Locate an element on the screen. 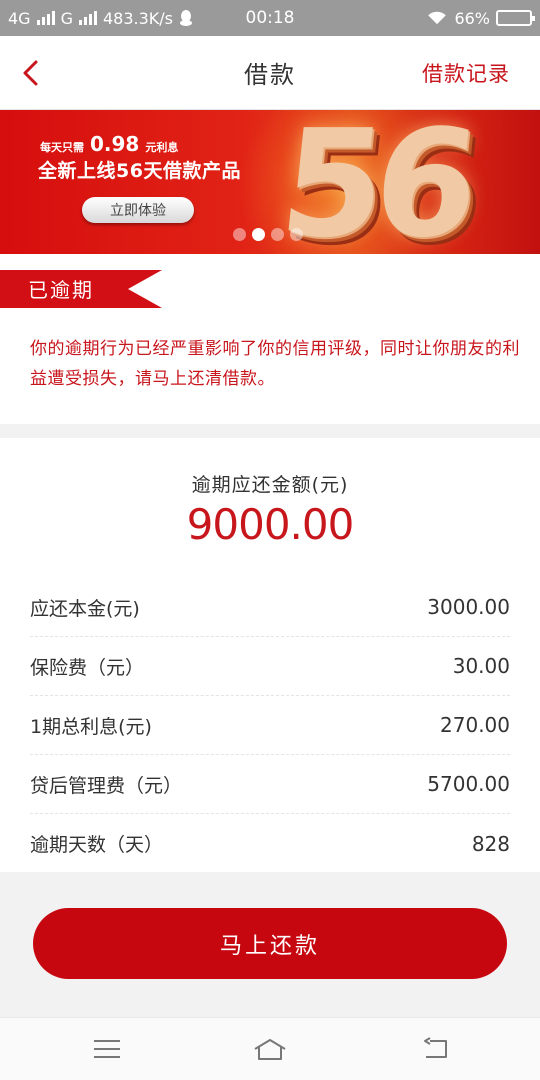 The height and width of the screenshot is (1080, 540). battery-icon is located at coordinates (515, 18).